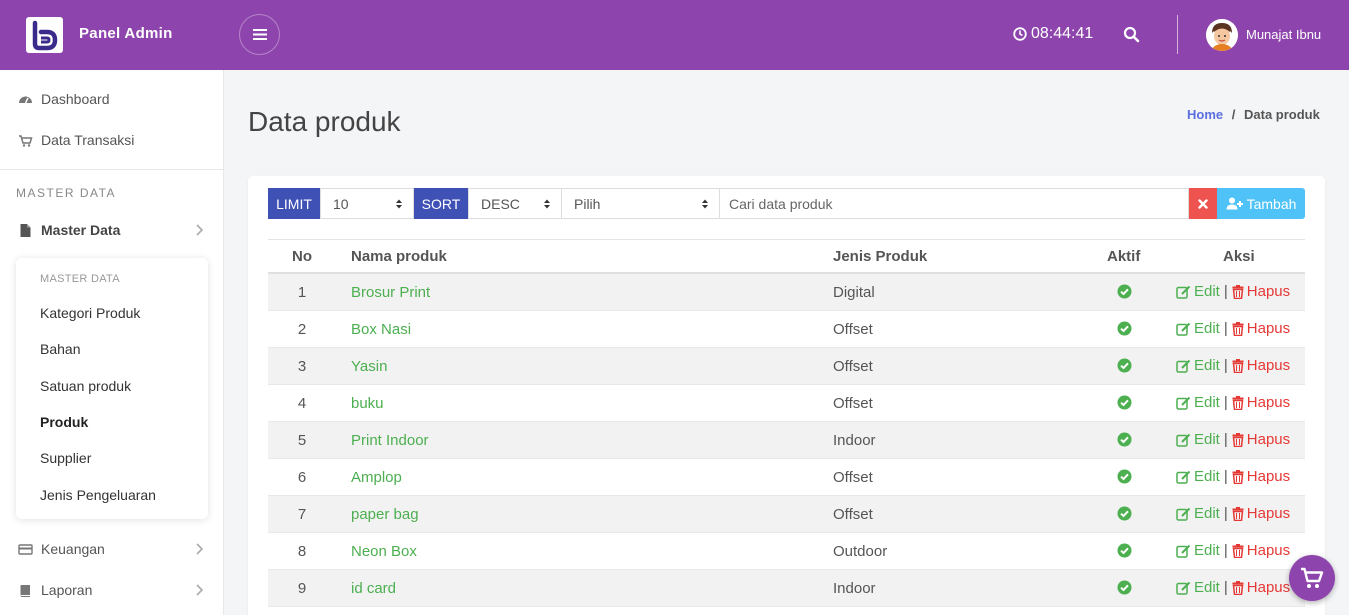 This screenshot has width=1349, height=615. Describe the element at coordinates (25, 549) in the screenshot. I see `credit-card-icon` at that location.